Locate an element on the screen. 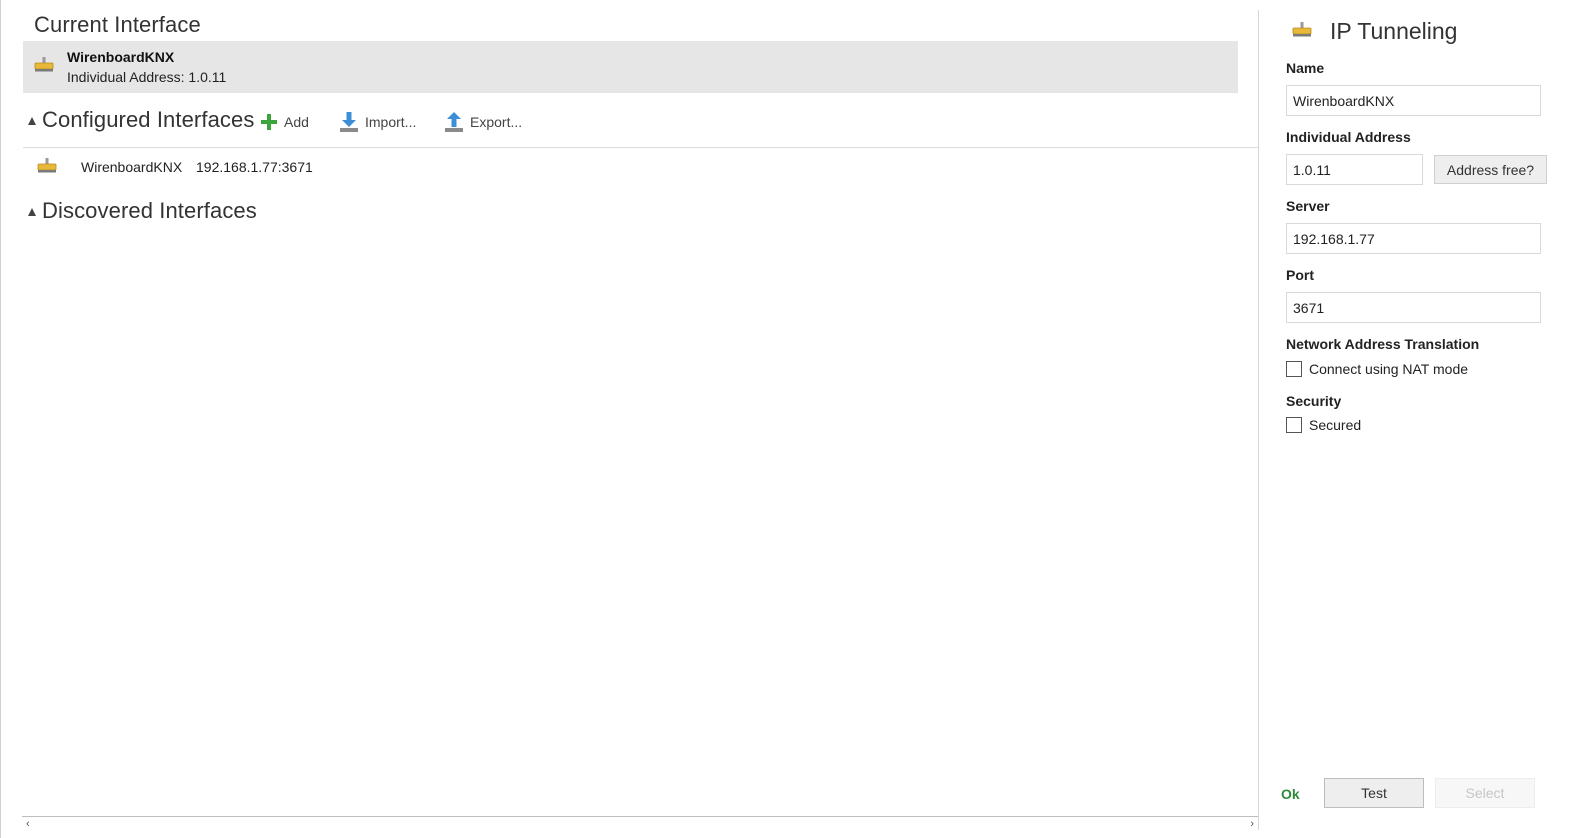 This screenshot has width=1585, height=838. nat-label: Network Address Translation is located at coordinates (1383, 344).